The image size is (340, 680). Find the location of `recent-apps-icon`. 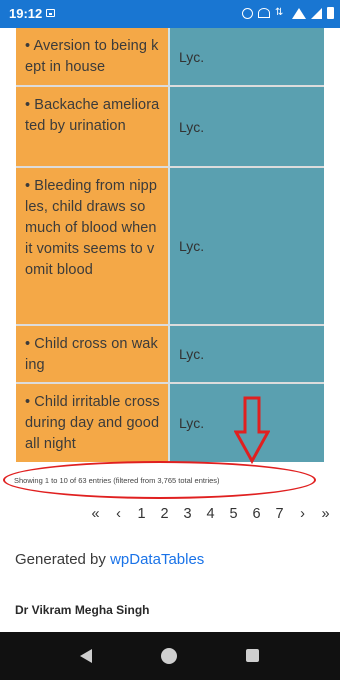

recent-apps-icon is located at coordinates (252, 655).